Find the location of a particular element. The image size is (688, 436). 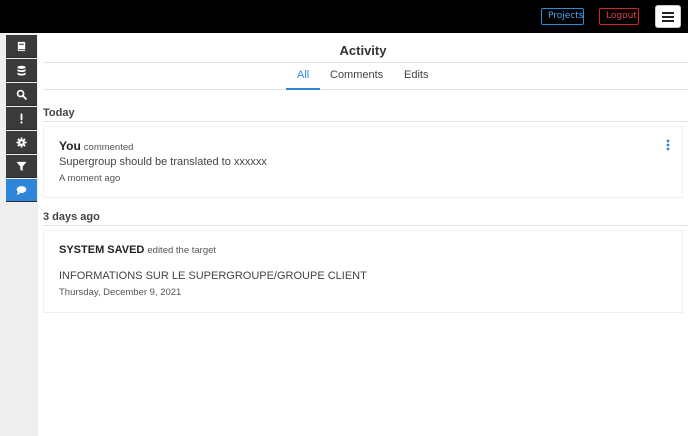

sidebar-item-database is located at coordinates (21, 70).